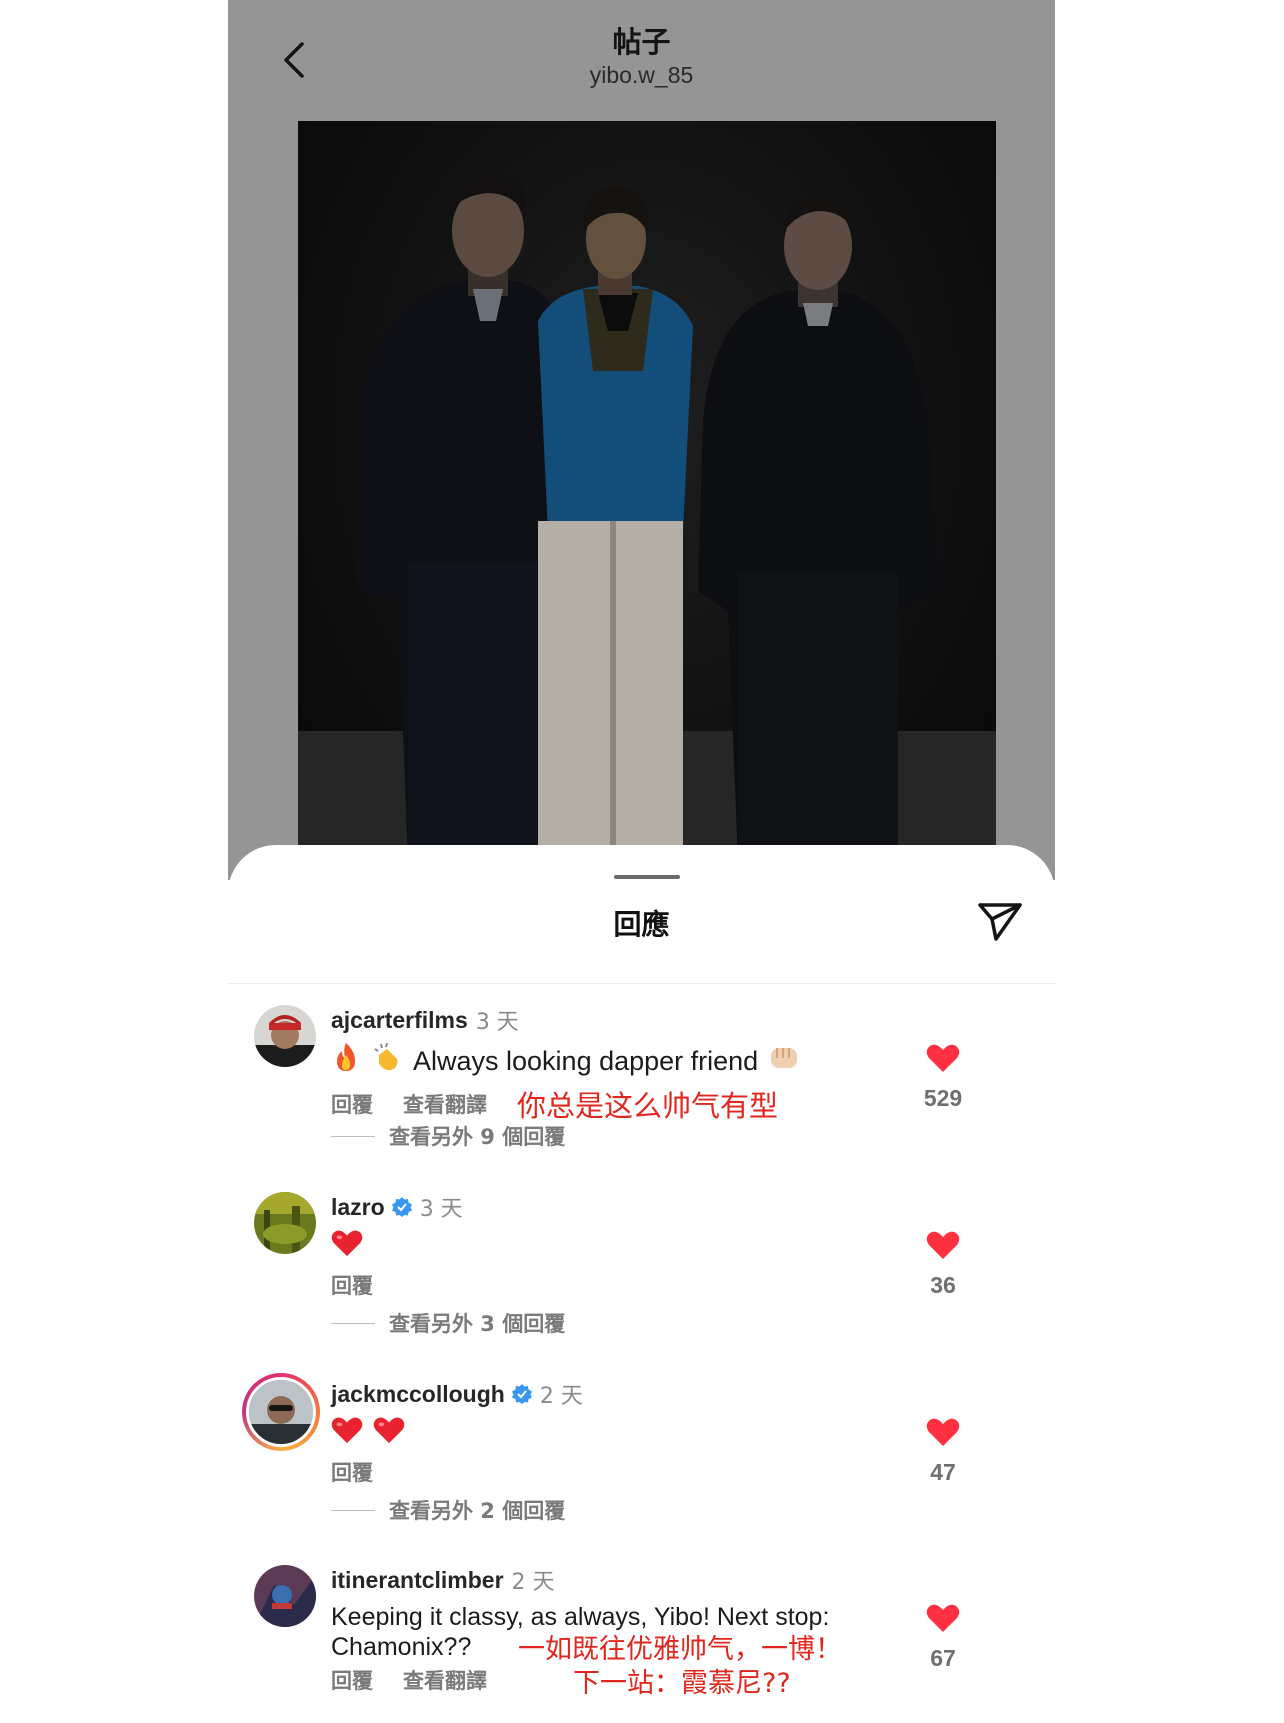 The image size is (1284, 1723). Describe the element at coordinates (943, 1264) in the screenshot. I see `like-block: 36` at that location.